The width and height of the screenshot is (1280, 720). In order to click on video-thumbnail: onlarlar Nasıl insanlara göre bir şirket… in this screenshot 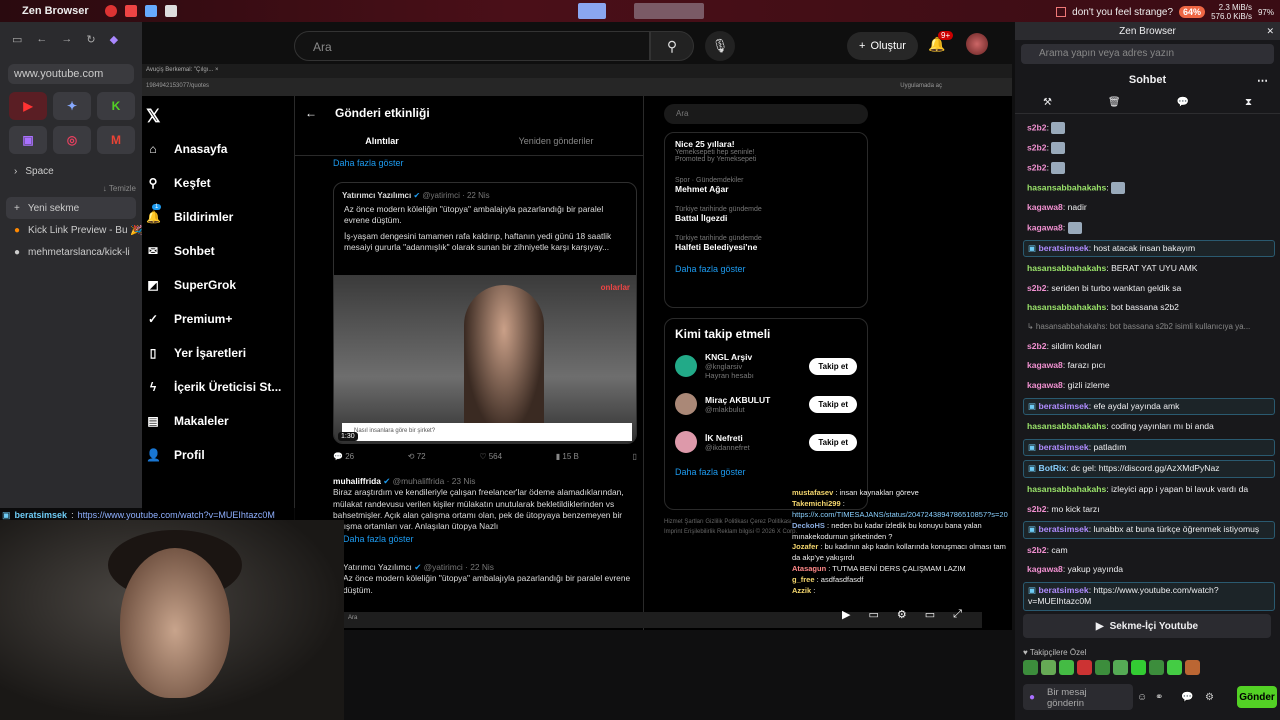, I will do `click(485, 359)`.